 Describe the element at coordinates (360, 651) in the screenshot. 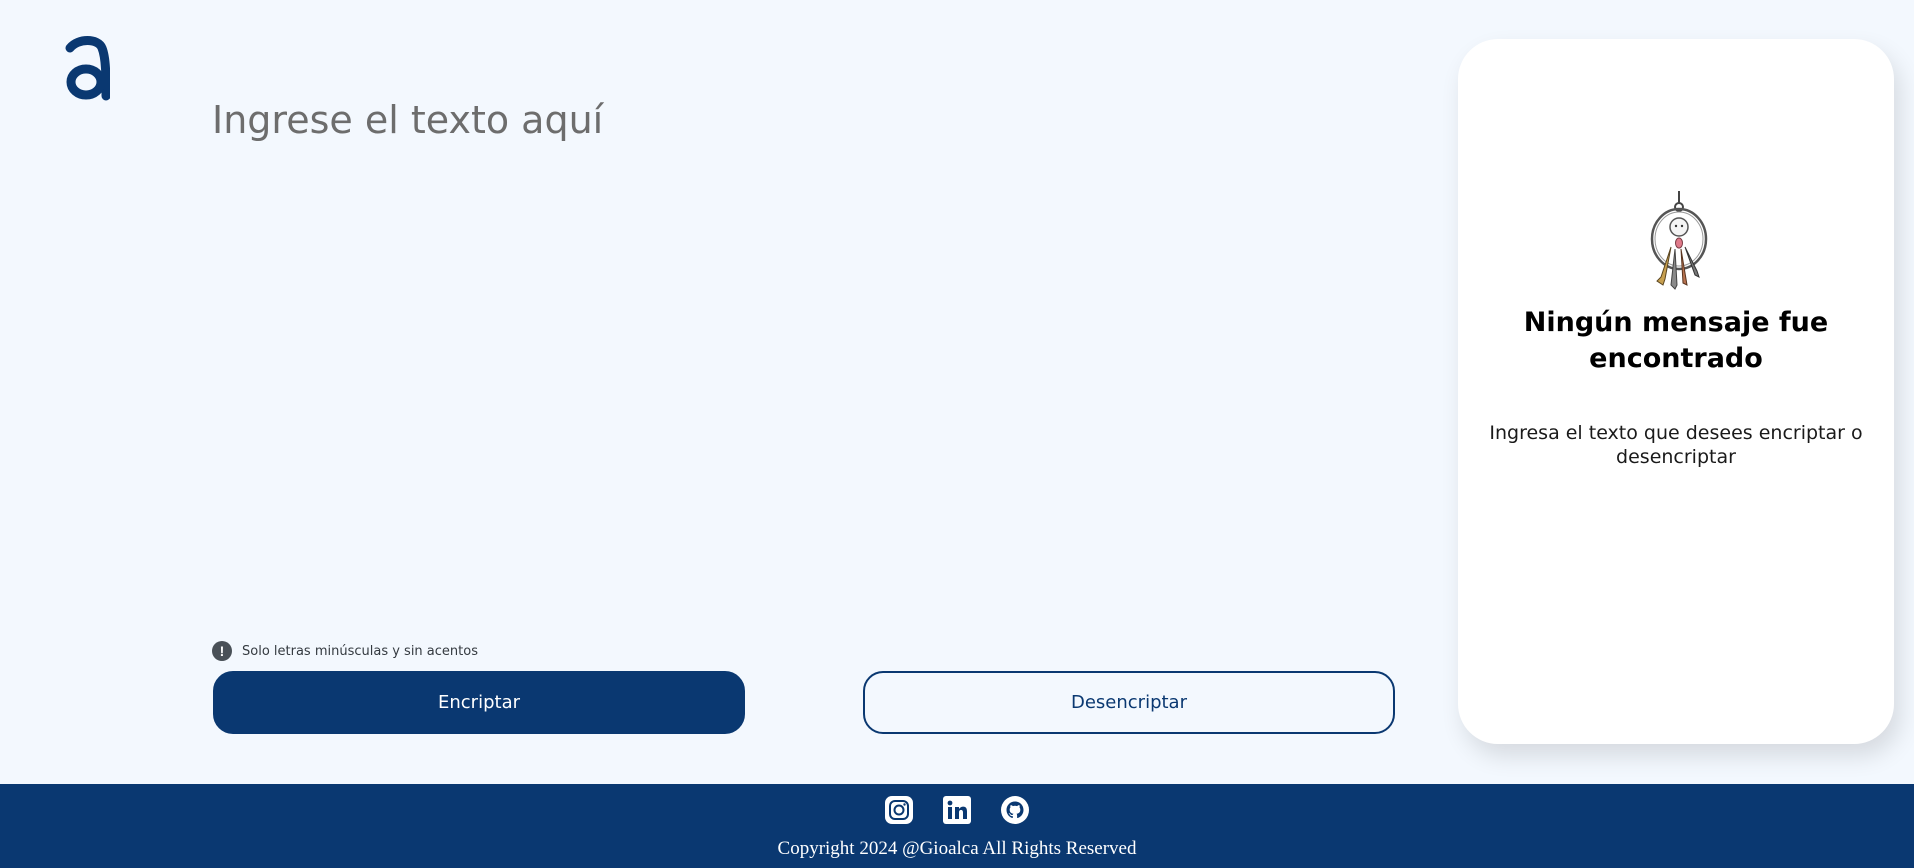

I see `hint-text: Solo letras minúsculas y sin acentos` at that location.